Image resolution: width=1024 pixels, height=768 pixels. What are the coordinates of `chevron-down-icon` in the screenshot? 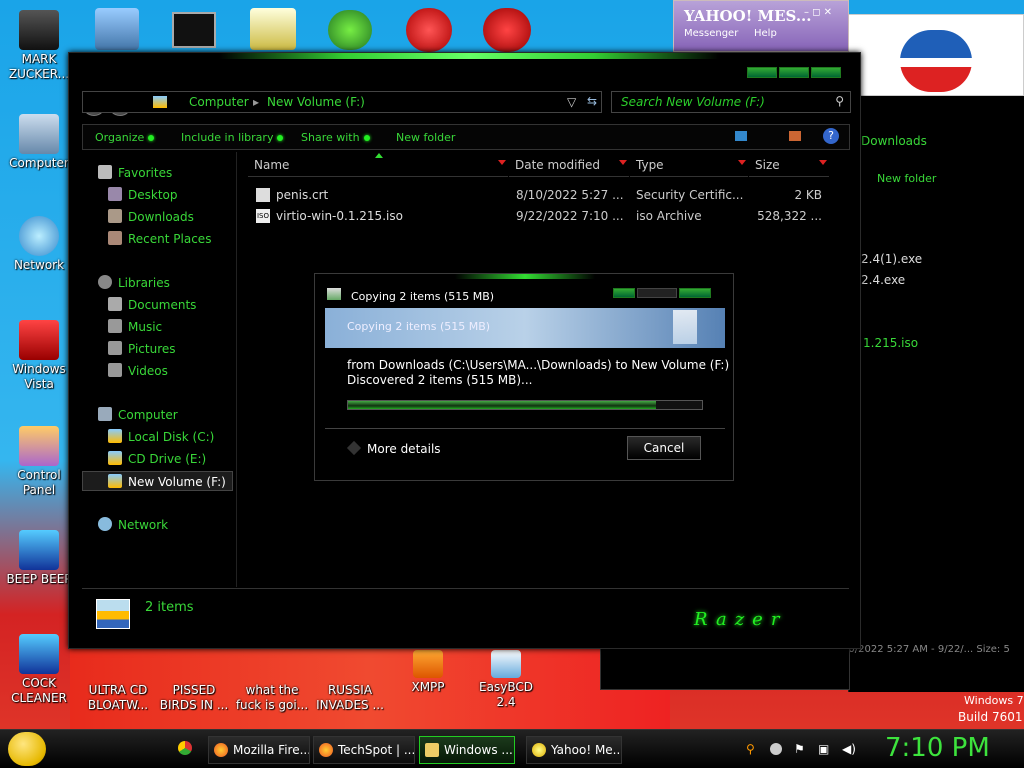 It's located at (354, 448).